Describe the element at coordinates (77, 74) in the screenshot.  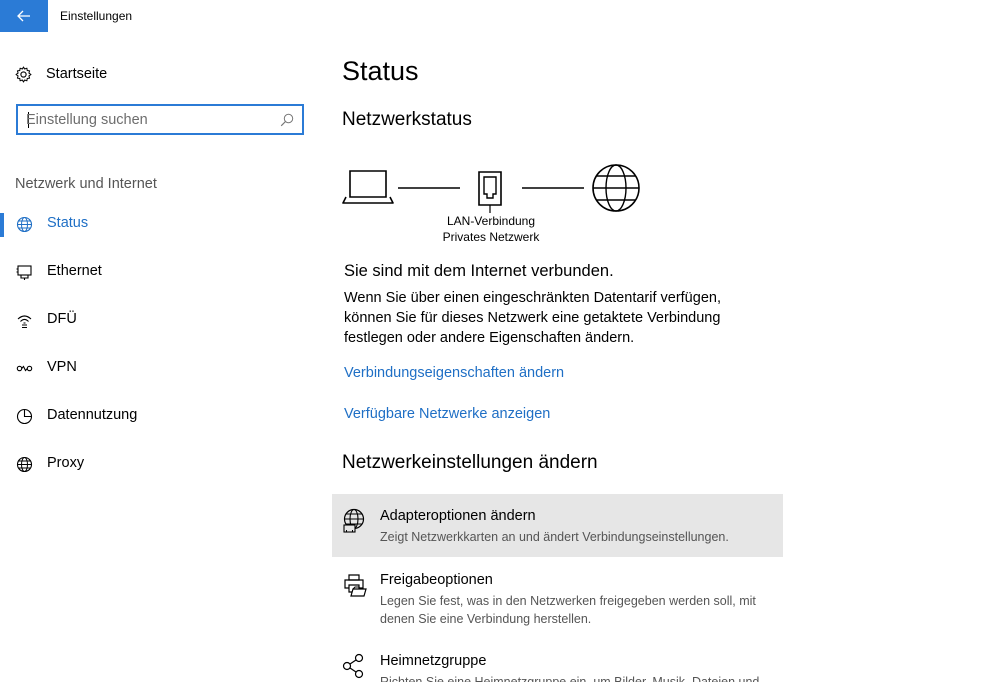
I see `home-label: Startseite` at that location.